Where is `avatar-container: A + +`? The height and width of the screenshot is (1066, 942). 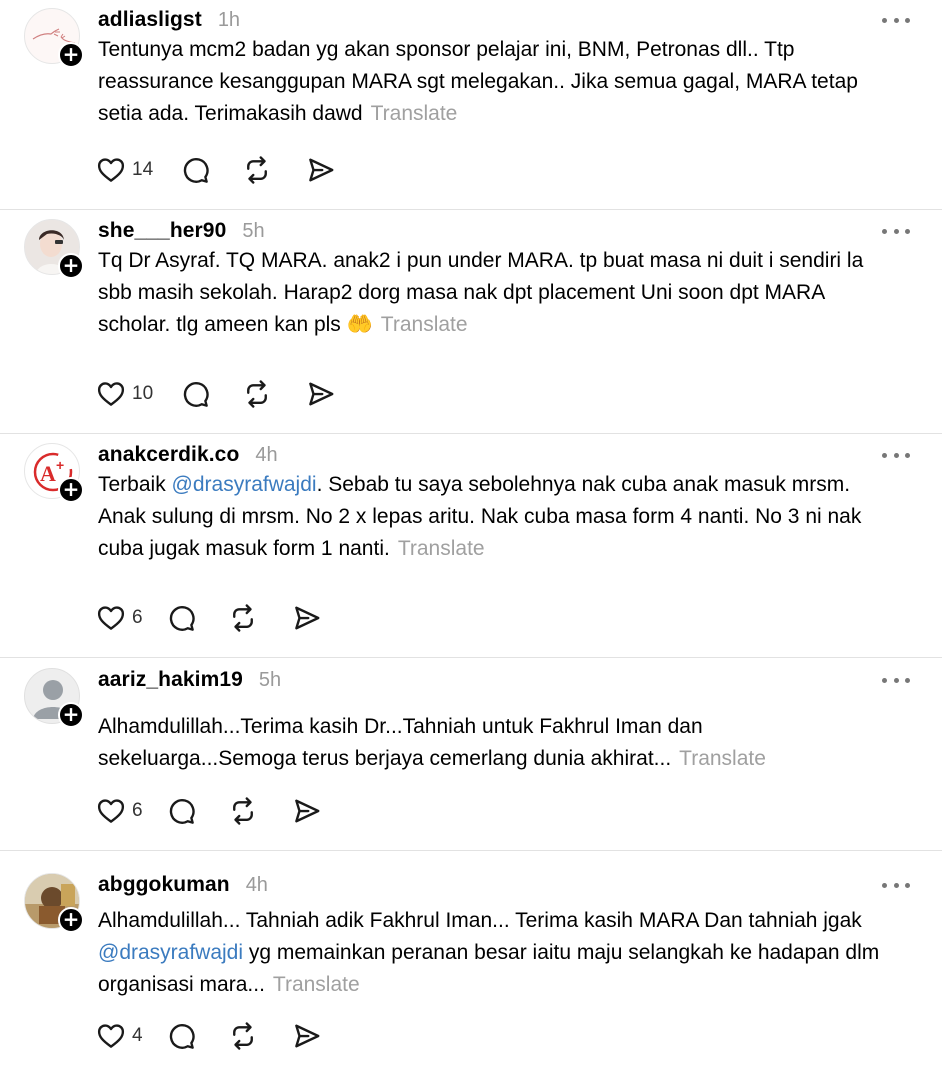 avatar-container: A + + is located at coordinates (54, 473).